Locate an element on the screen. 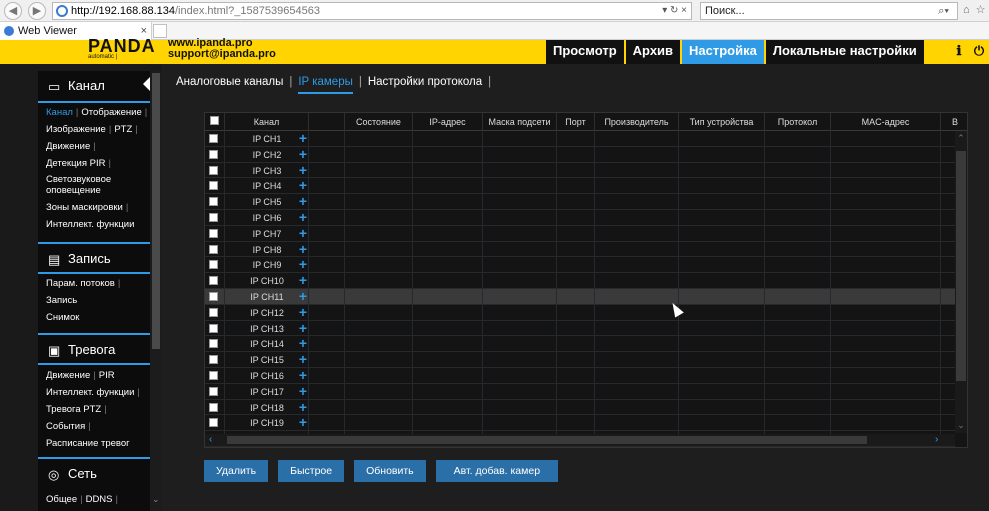  table-row: IP CH15 + is located at coordinates (580, 360).